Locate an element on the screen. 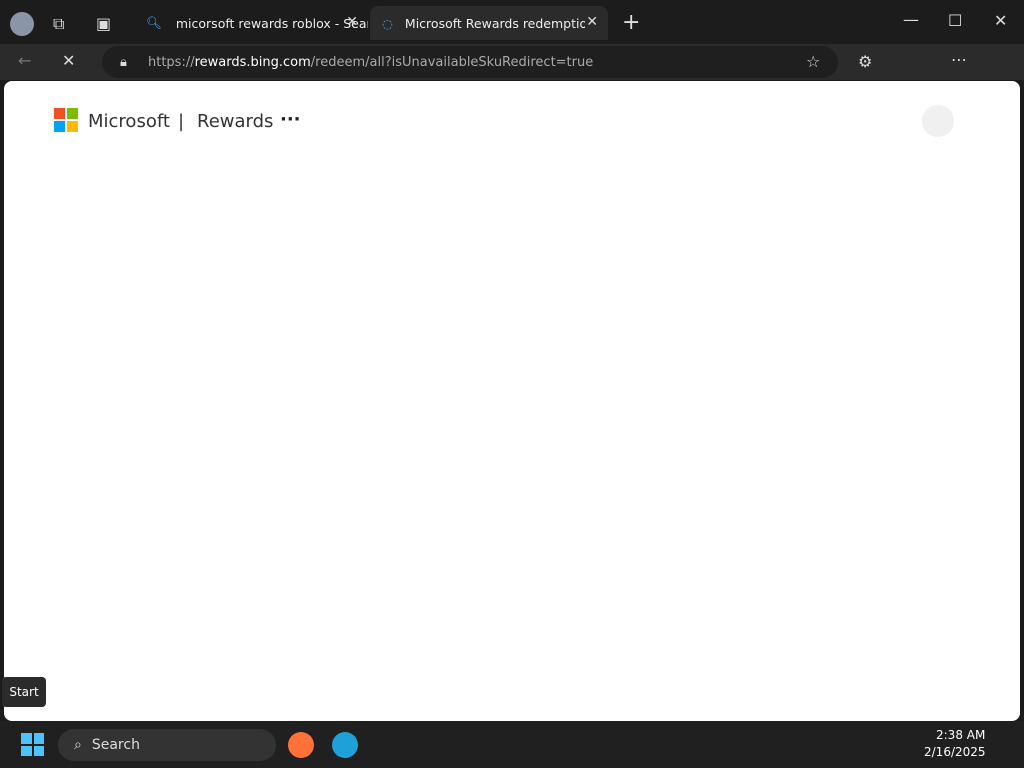 This screenshot has height=768, width=1024. maximize-icon: ☐ is located at coordinates (955, 20).